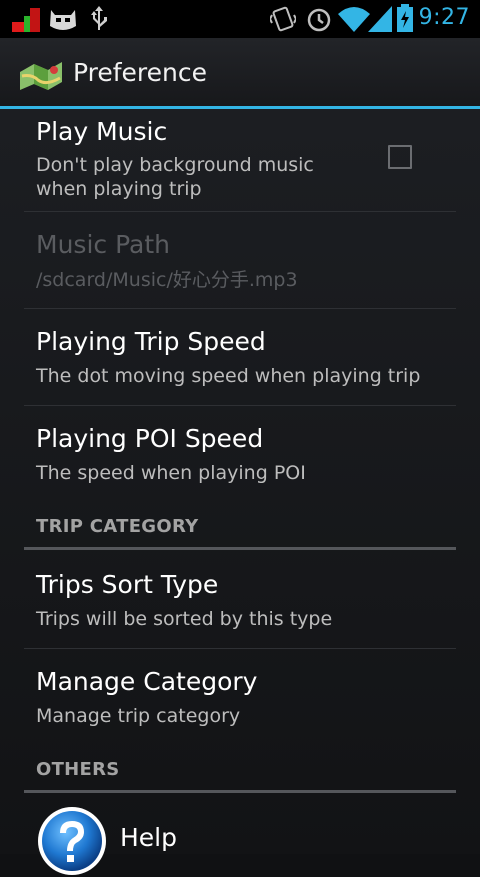 The image size is (480, 877). Describe the element at coordinates (102, 131) in the screenshot. I see `pref-title: Play Music` at that location.